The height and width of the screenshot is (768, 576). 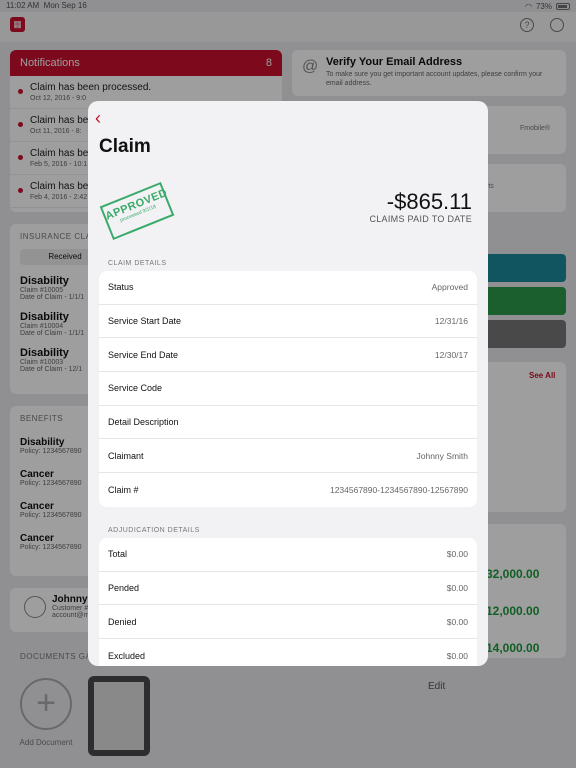 What do you see at coordinates (288, 456) in the screenshot?
I see `detail-row-claimant: Claimant Johnny Smith` at bounding box center [288, 456].